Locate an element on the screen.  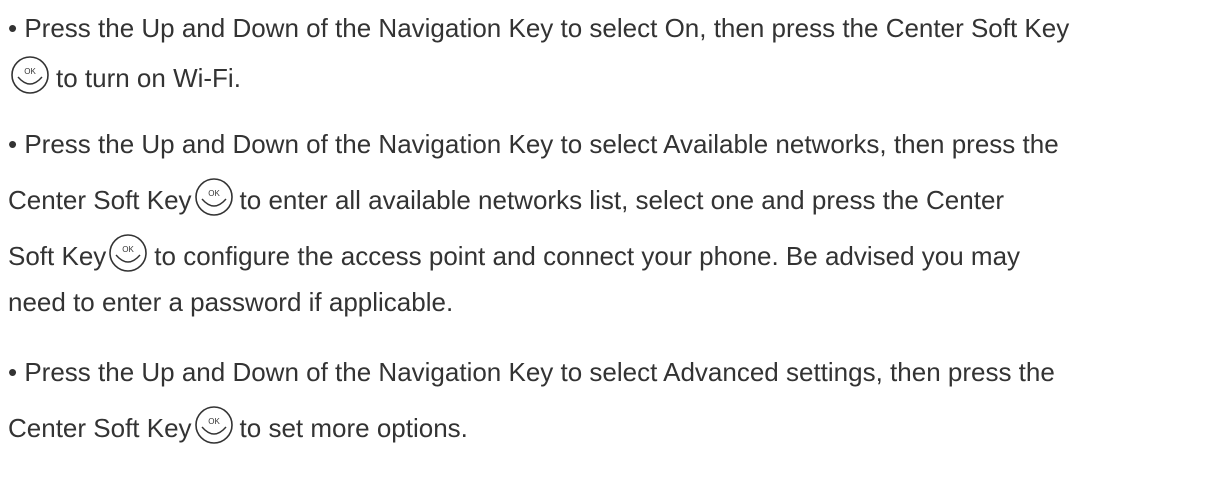
bullet-1-line-2: to turn on Wi-Fi. is located at coordinates (124, 78).